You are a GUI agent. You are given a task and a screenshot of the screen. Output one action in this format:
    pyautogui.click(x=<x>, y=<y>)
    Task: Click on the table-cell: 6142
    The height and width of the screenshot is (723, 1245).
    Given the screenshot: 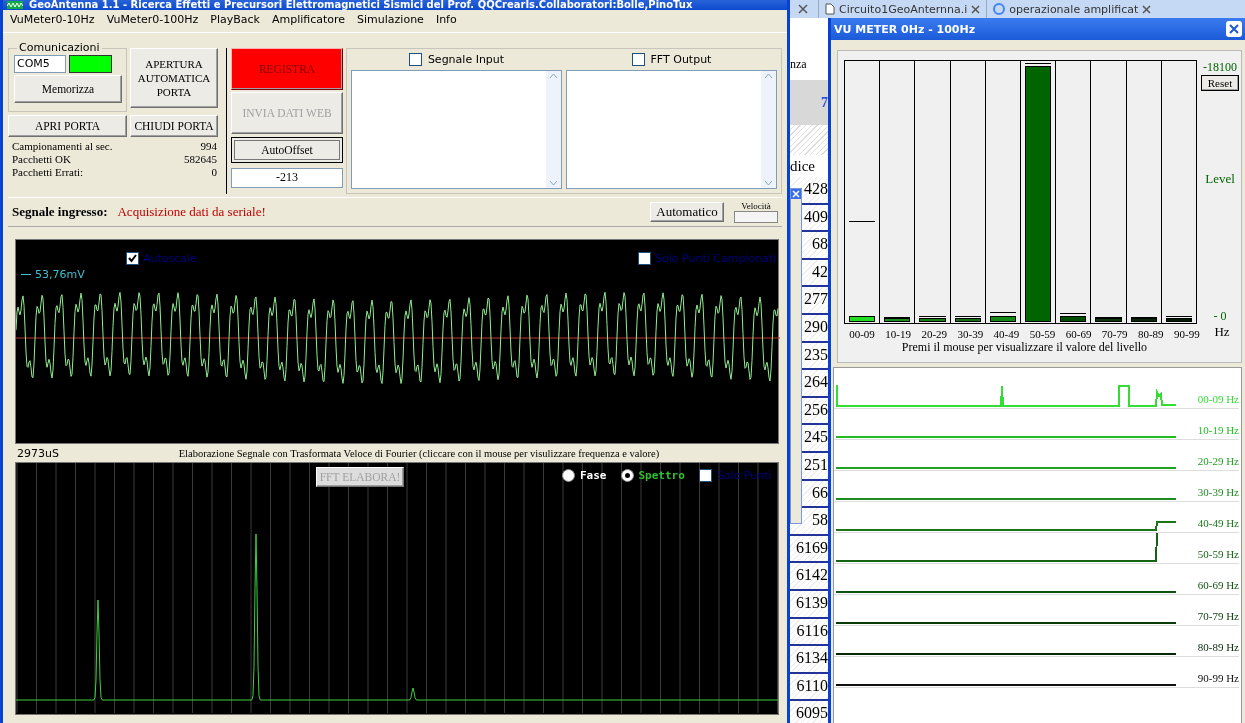 What is the action you would take?
    pyautogui.click(x=809, y=577)
    